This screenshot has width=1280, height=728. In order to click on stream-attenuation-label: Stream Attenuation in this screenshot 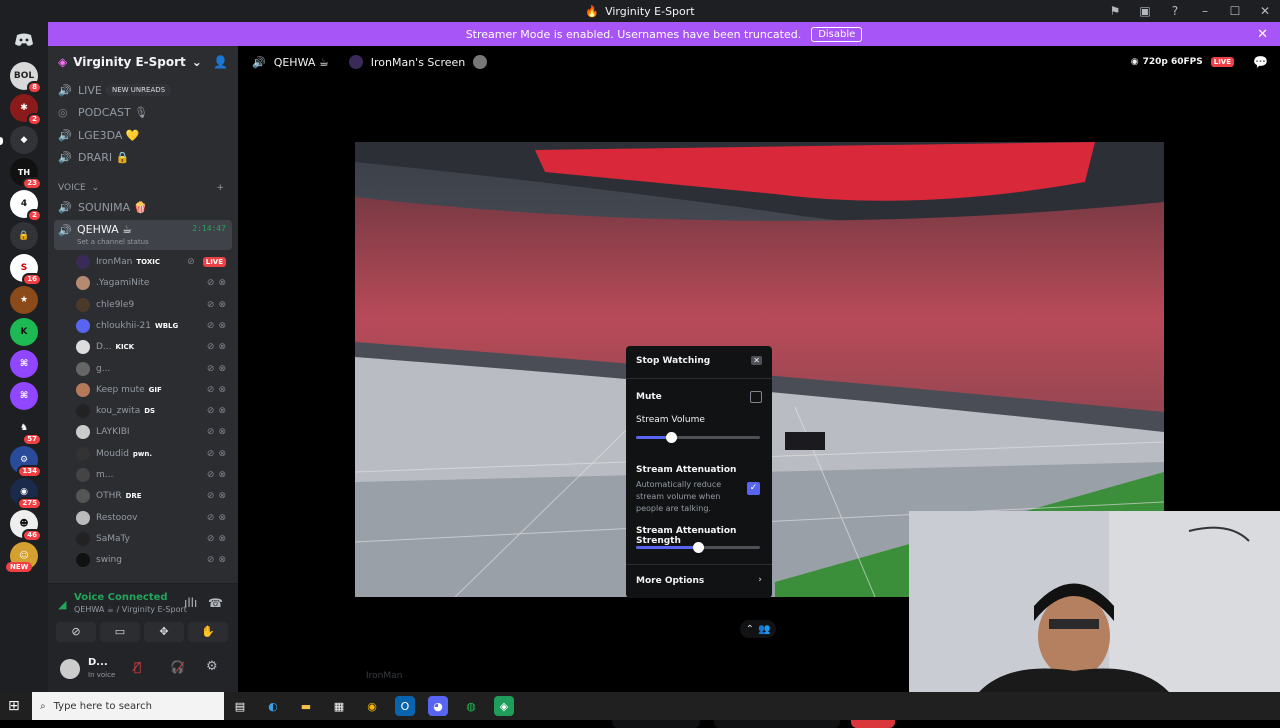, I will do `click(686, 470)`.